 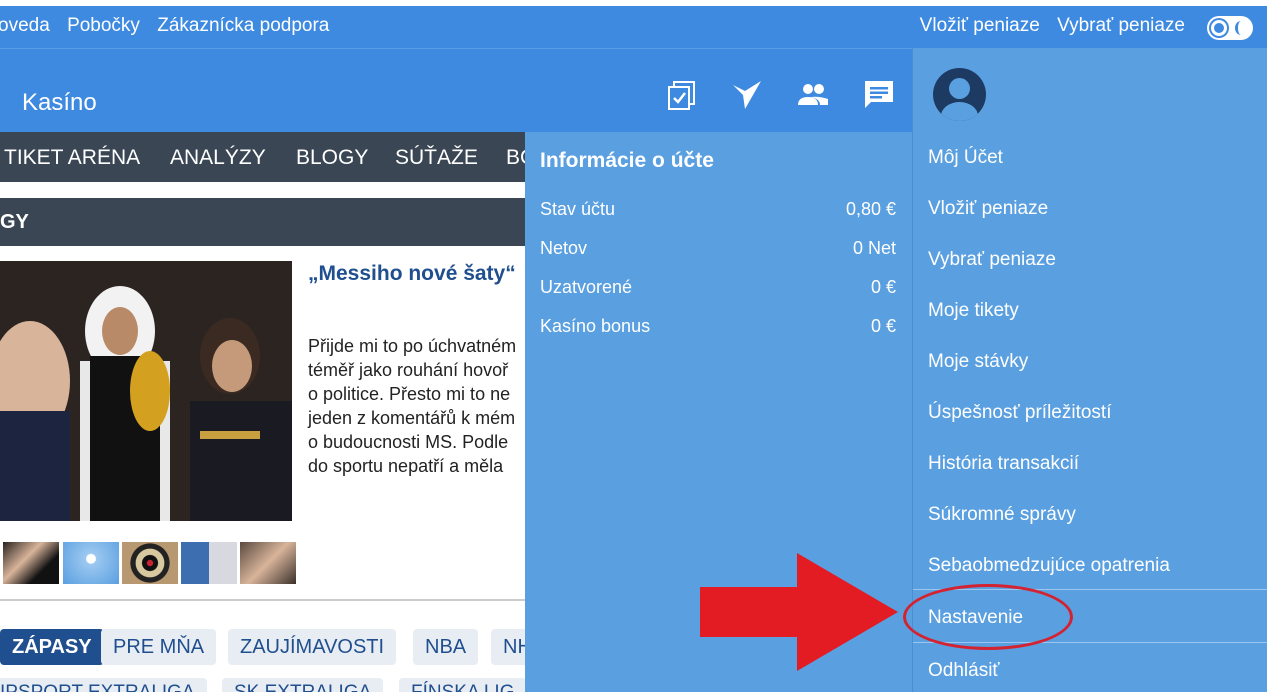 I want to click on excerpt-line: téměř jako rouhání hovoř, so click(x=408, y=370).